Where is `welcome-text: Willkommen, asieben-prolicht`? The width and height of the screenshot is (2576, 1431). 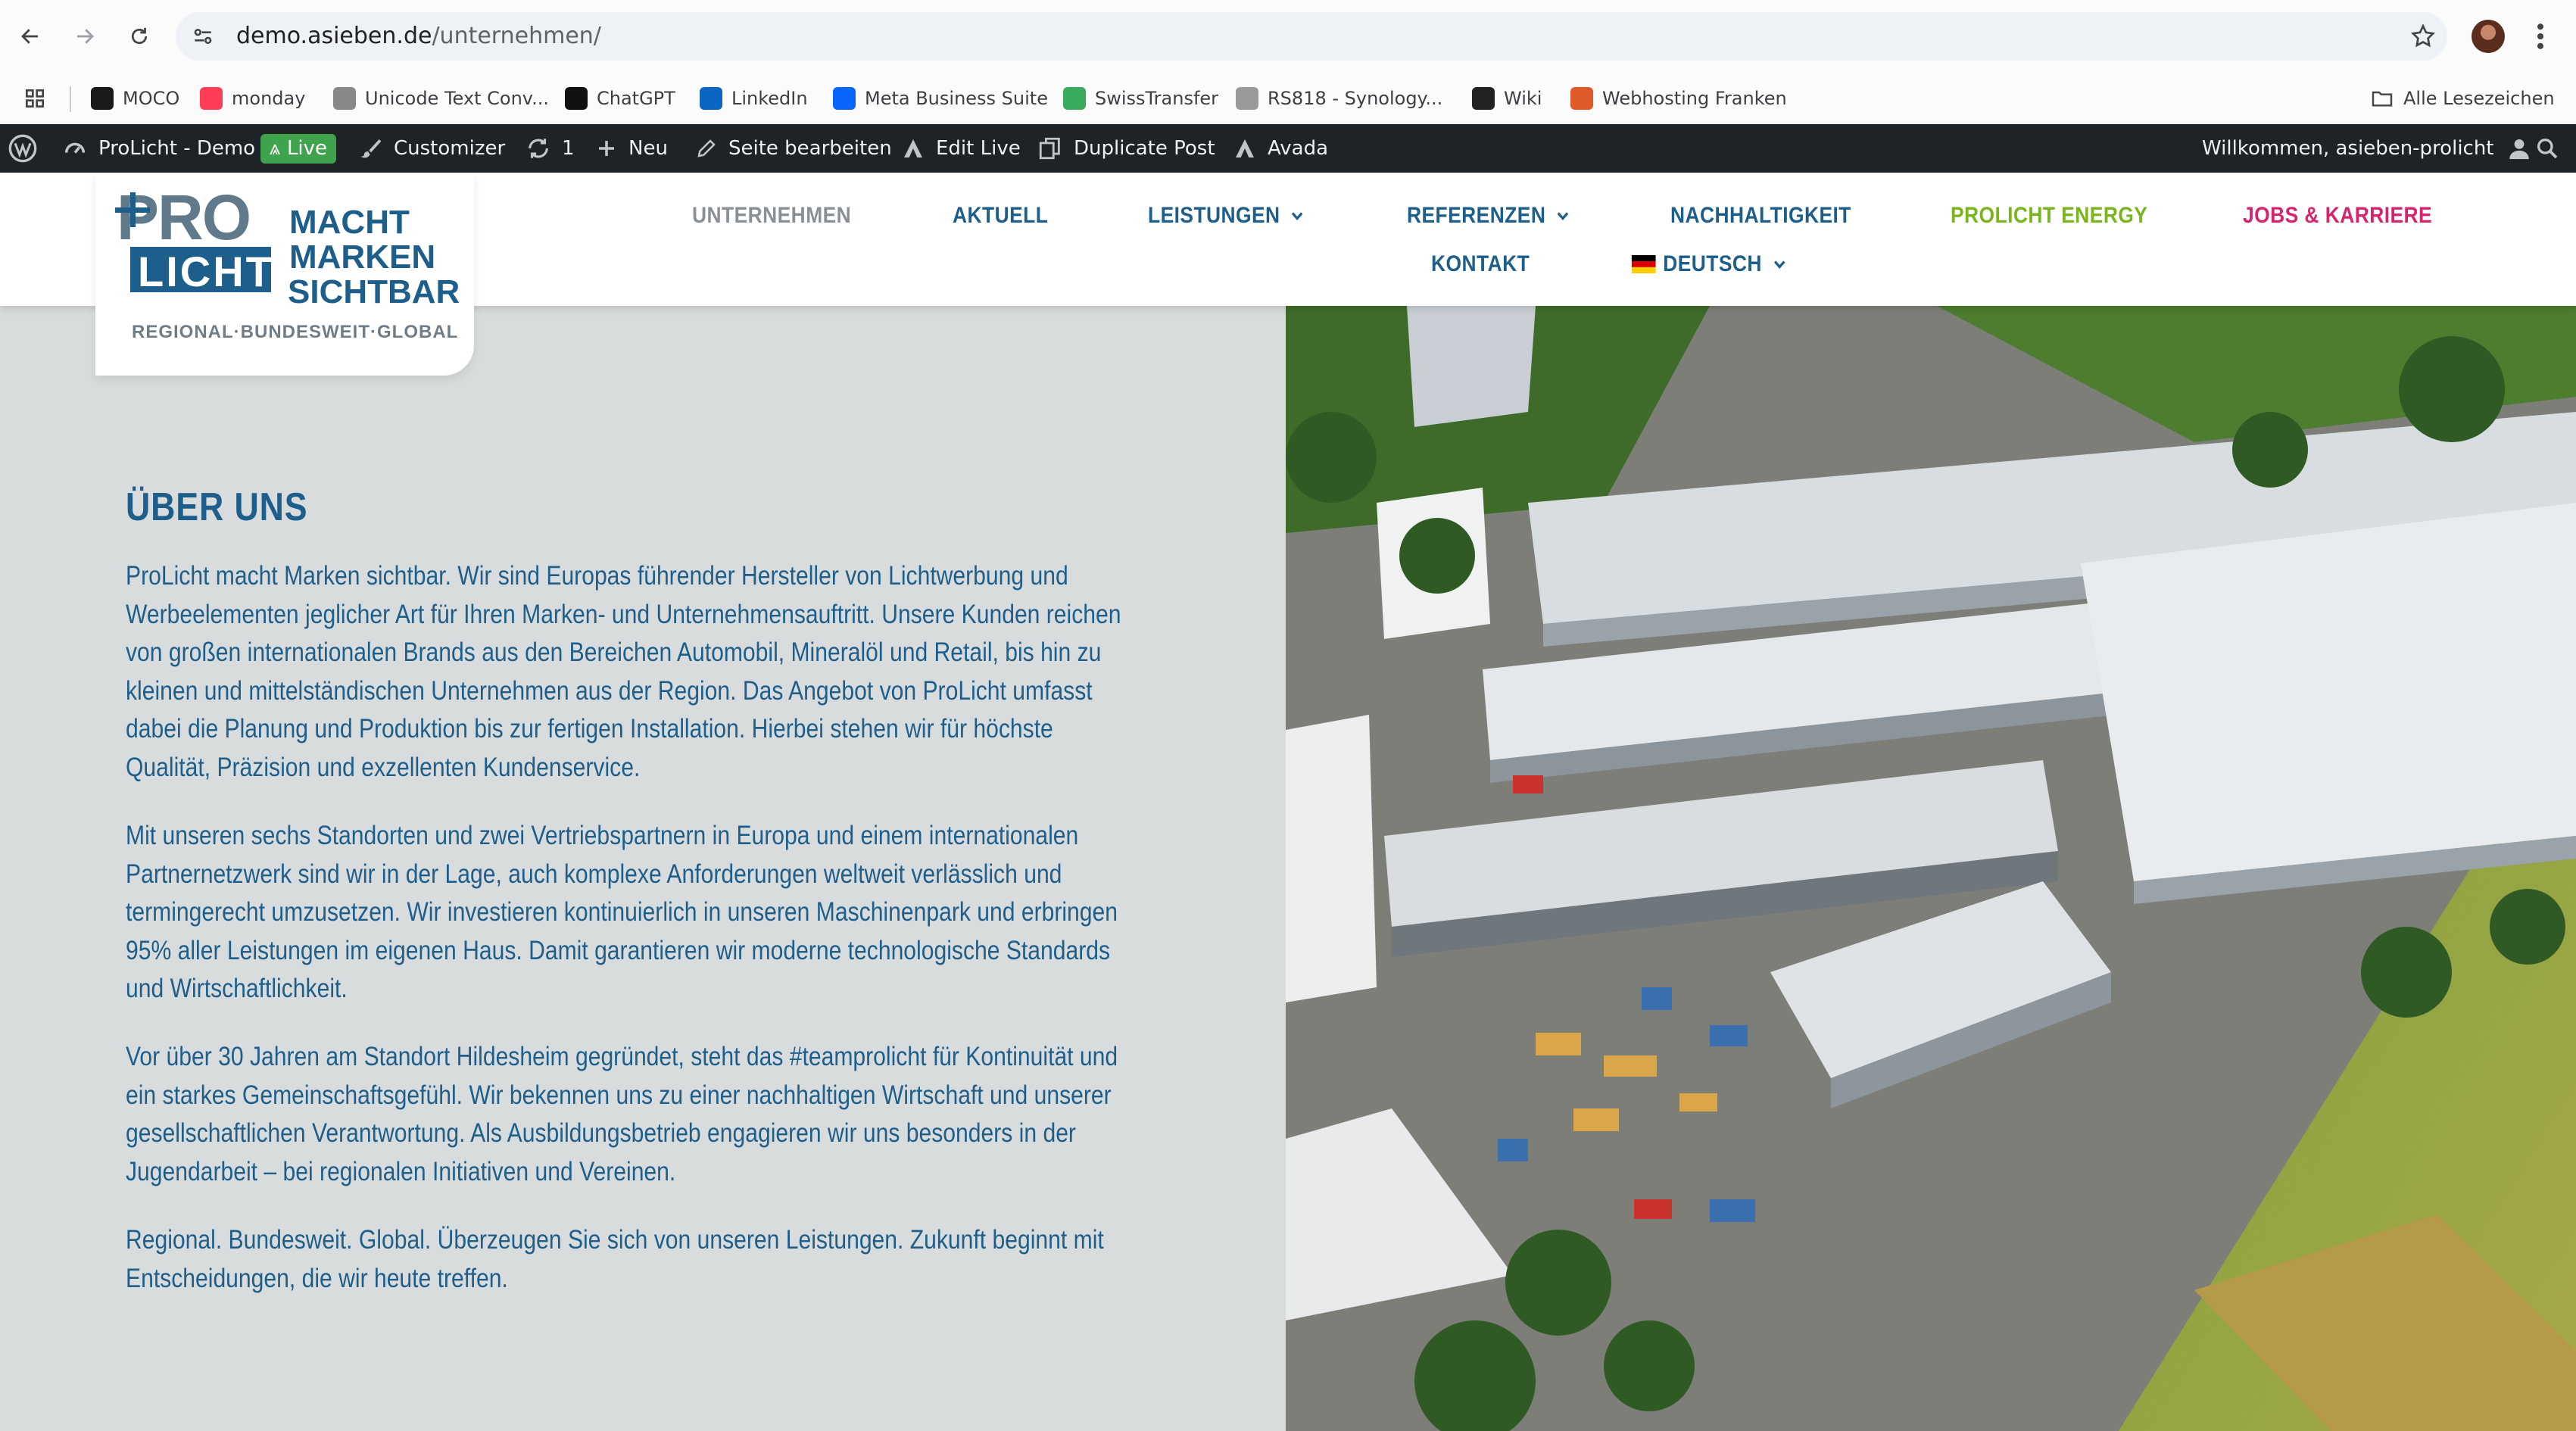 welcome-text: Willkommen, asieben-prolicht is located at coordinates (2348, 148).